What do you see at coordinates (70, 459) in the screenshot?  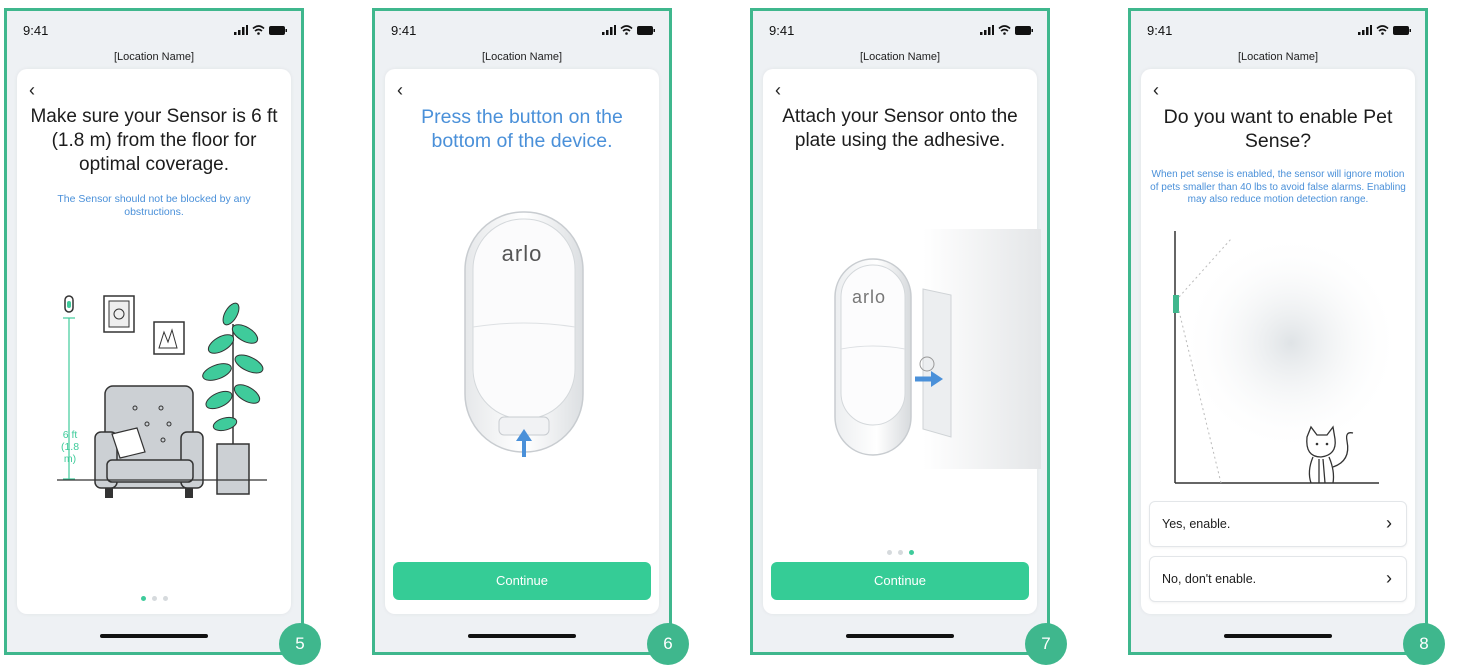 I see `height-label-line-3: m)` at bounding box center [70, 459].